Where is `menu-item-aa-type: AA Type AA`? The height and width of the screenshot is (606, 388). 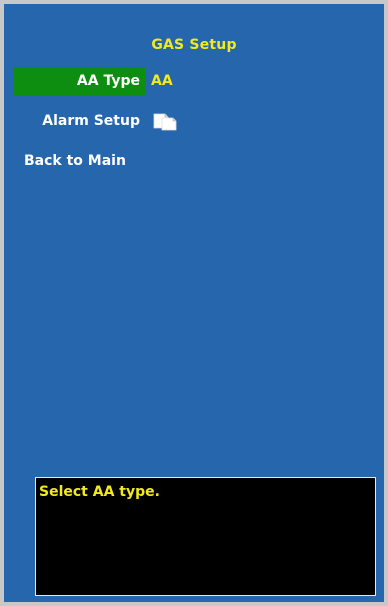 menu-item-aa-type: AA Type AA is located at coordinates (164, 81).